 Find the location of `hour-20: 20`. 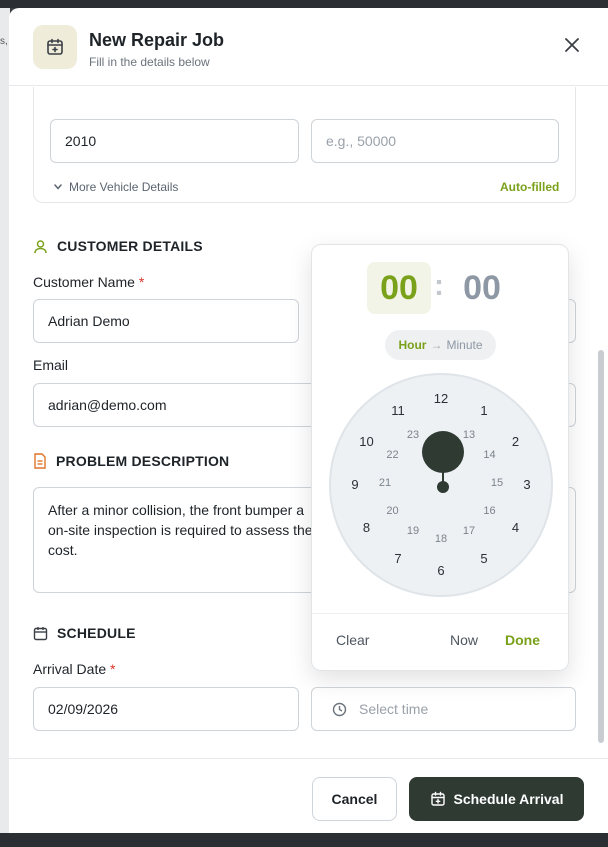

hour-20: 20 is located at coordinates (393, 513).